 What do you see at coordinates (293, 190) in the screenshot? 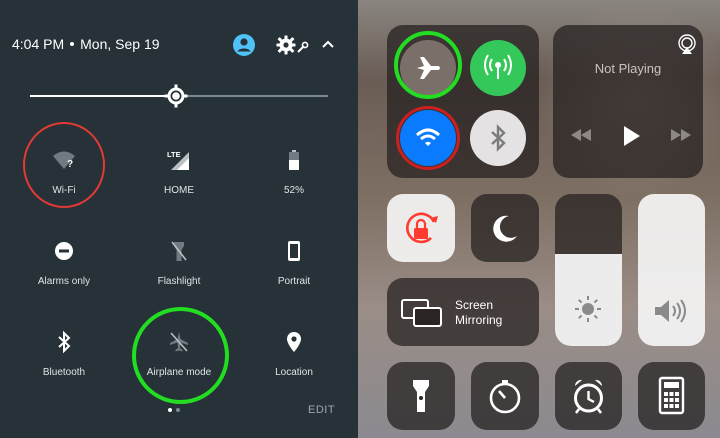
I see `tile-label: 52%` at bounding box center [293, 190].